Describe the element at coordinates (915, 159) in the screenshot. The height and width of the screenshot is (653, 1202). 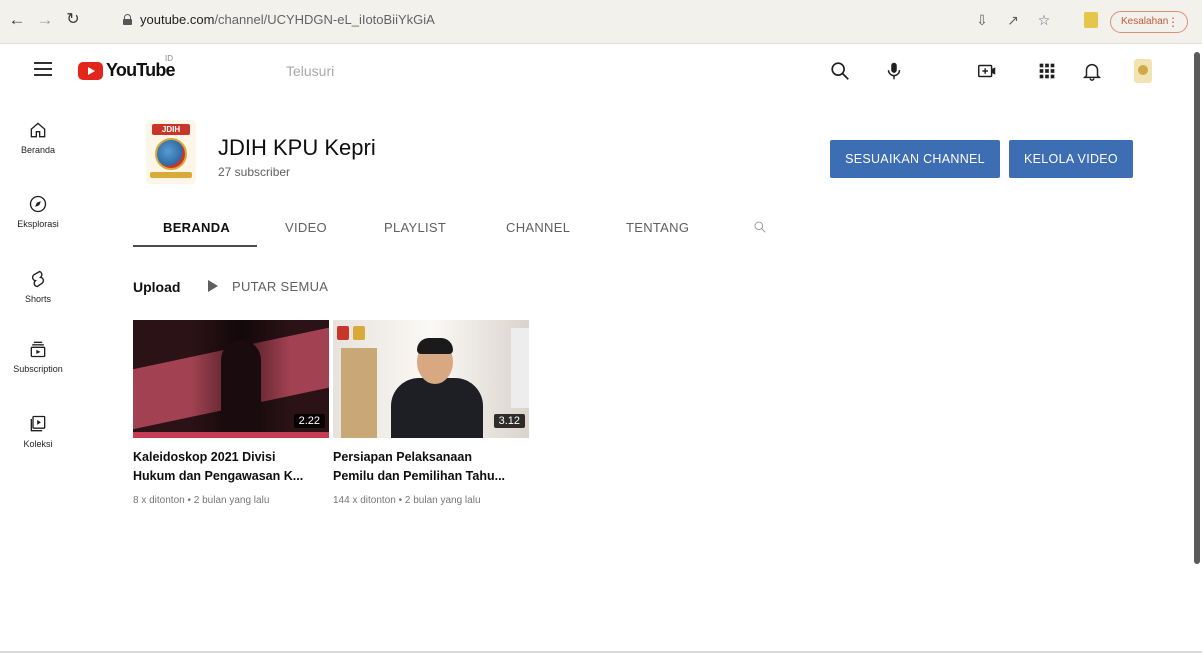
I see `customize-channel-button: SESUAIKAN CHANNEL` at that location.